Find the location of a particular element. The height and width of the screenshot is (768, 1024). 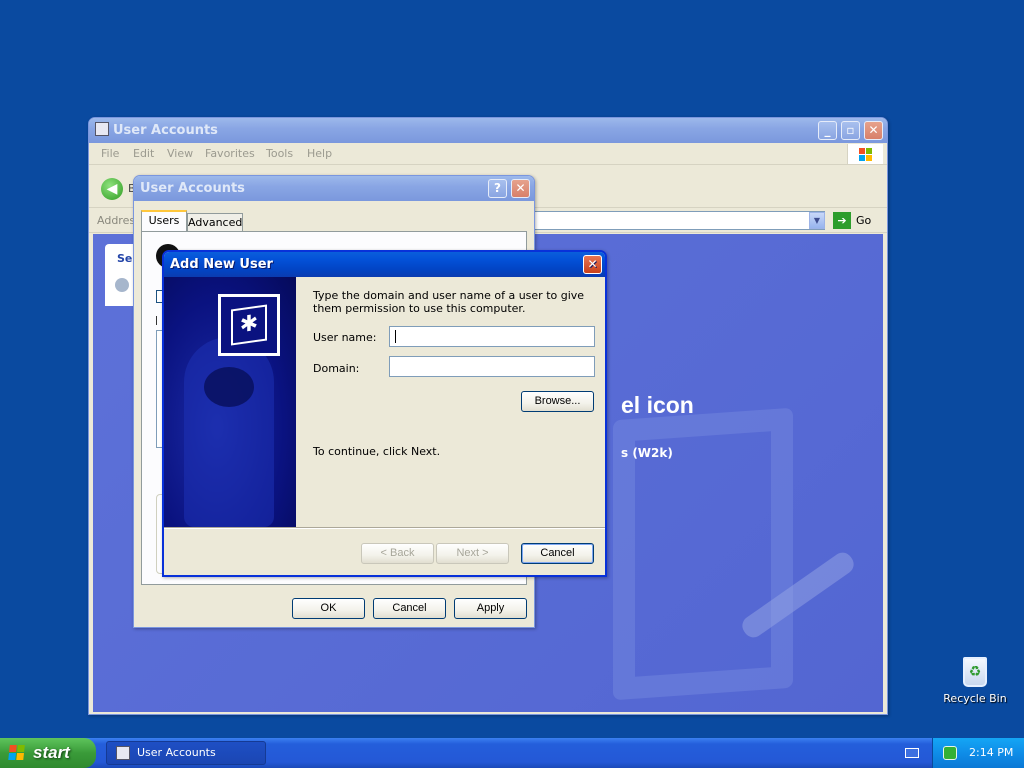

recycle-bin-shortcut: ♻ Recycle Bin is located at coordinates (975, 683).